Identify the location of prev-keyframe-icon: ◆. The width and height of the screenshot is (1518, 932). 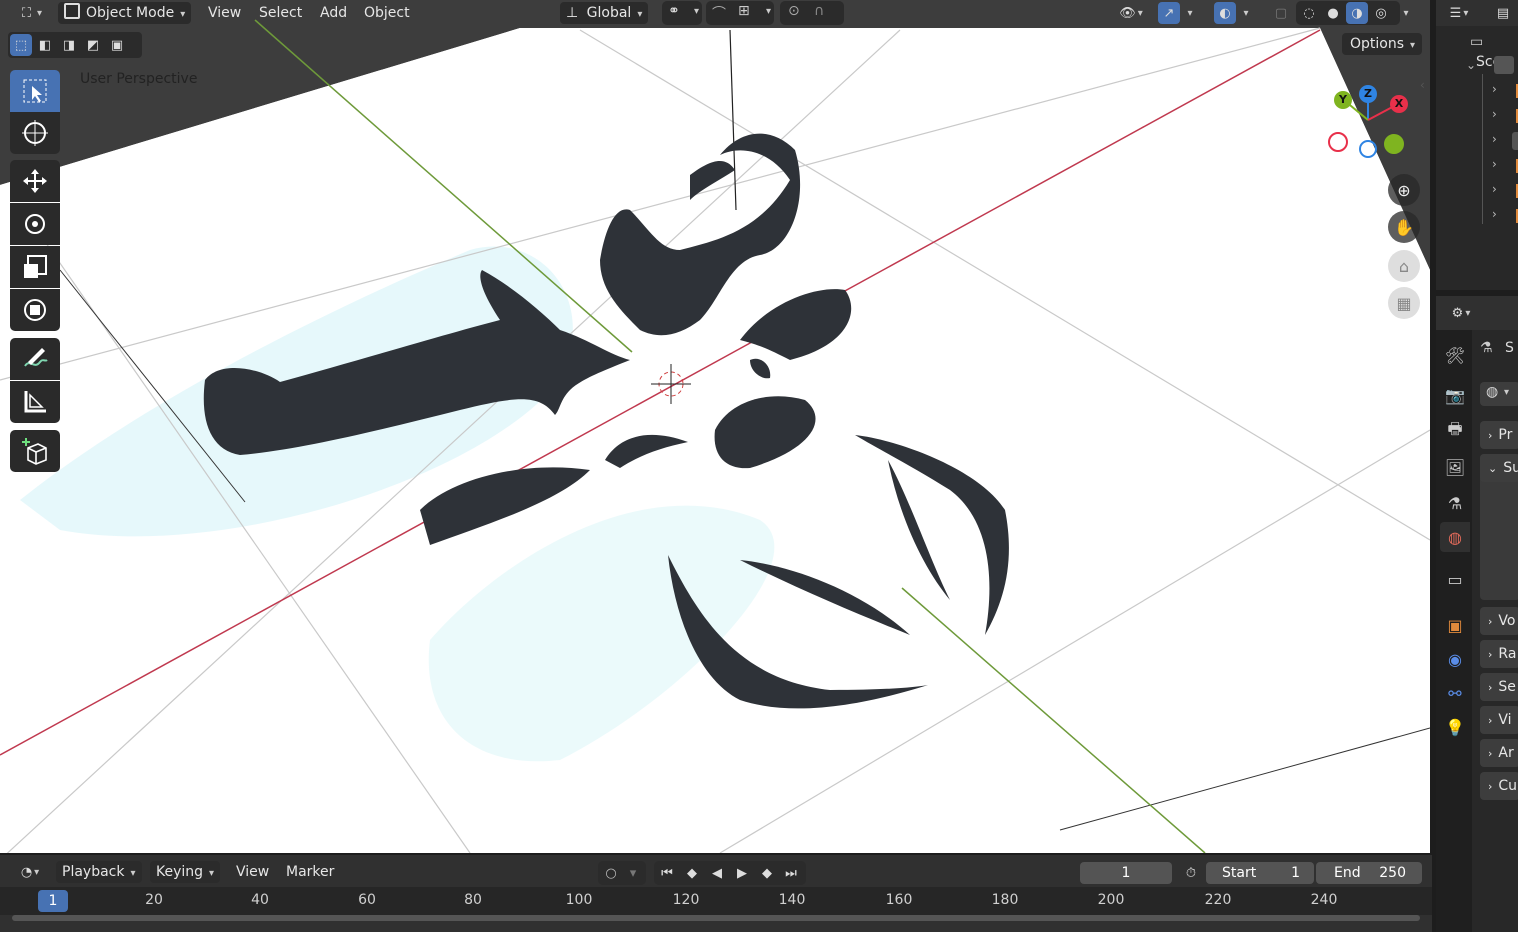
(692, 873).